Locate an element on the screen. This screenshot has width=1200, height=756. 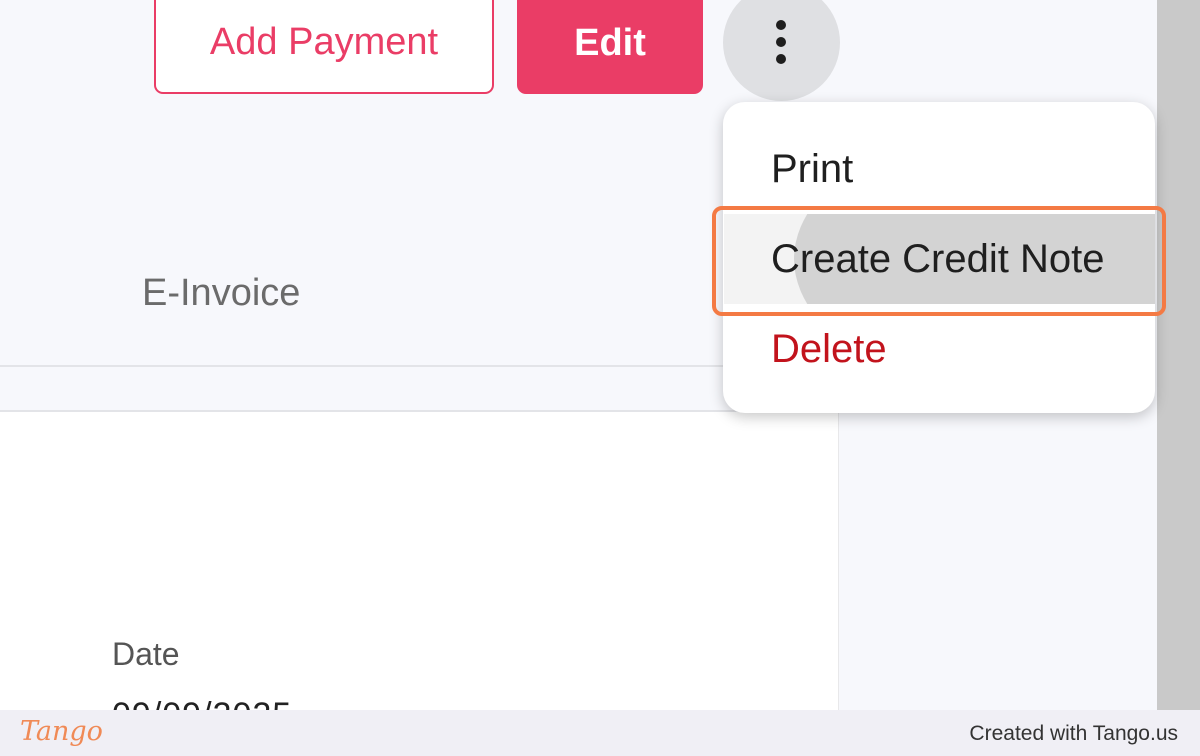
menu-item-delete: Delete is located at coordinates (829, 349).